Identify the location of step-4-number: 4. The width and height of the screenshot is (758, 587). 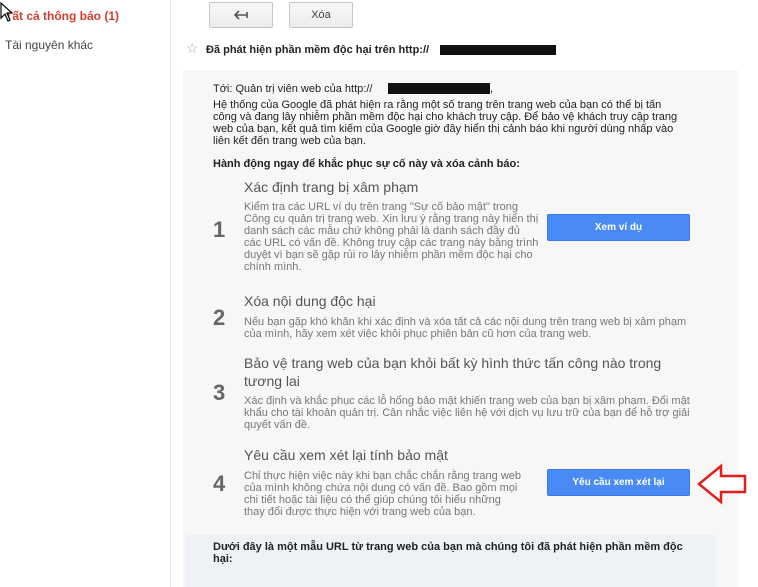
(219, 483).